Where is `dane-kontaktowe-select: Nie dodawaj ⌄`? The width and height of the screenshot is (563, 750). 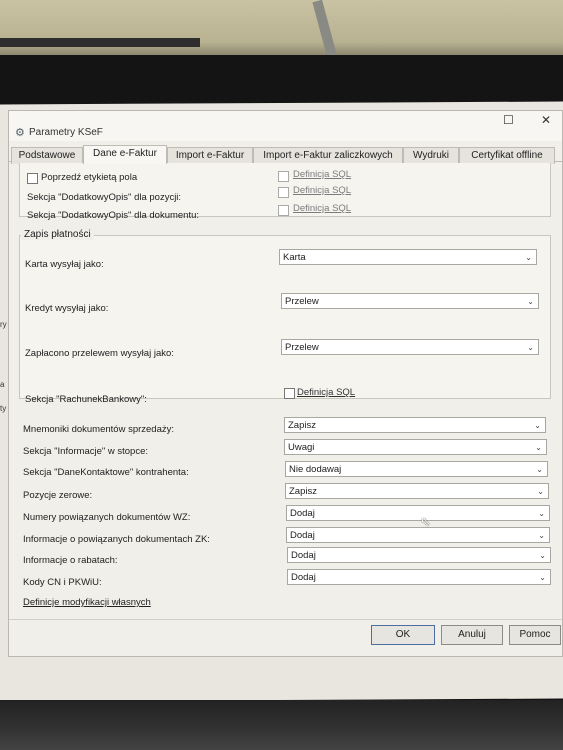 dane-kontaktowe-select: Nie dodawaj ⌄ is located at coordinates (416, 469).